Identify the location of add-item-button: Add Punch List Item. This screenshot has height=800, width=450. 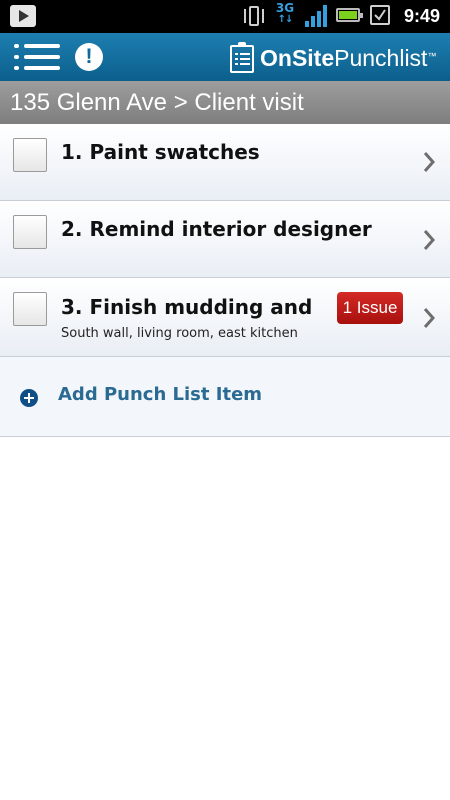
(225, 397).